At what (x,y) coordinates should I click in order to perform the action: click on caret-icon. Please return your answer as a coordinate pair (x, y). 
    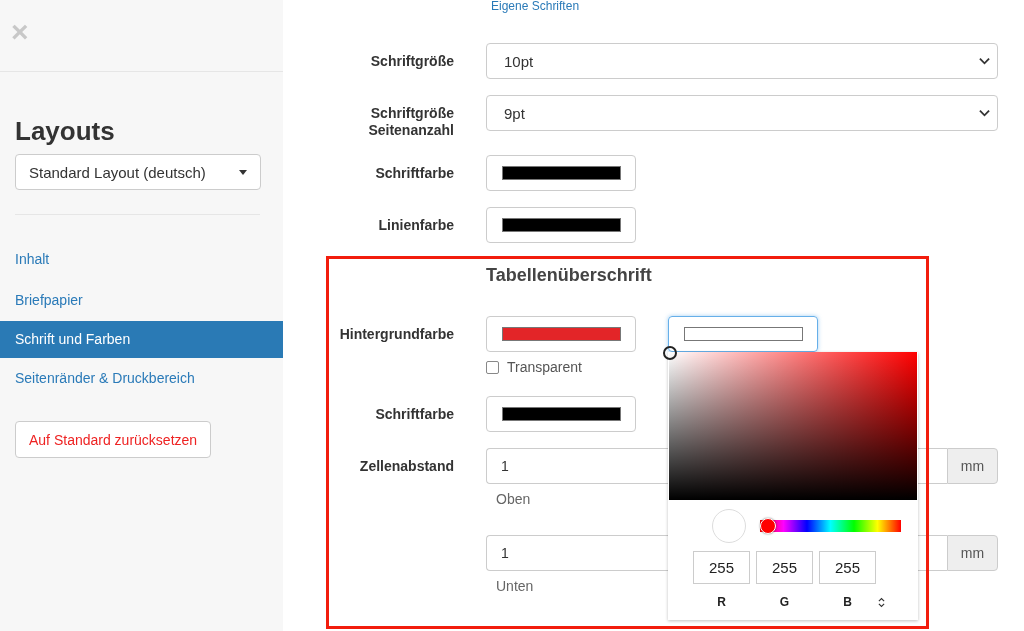
    Looking at the image, I should click on (243, 172).